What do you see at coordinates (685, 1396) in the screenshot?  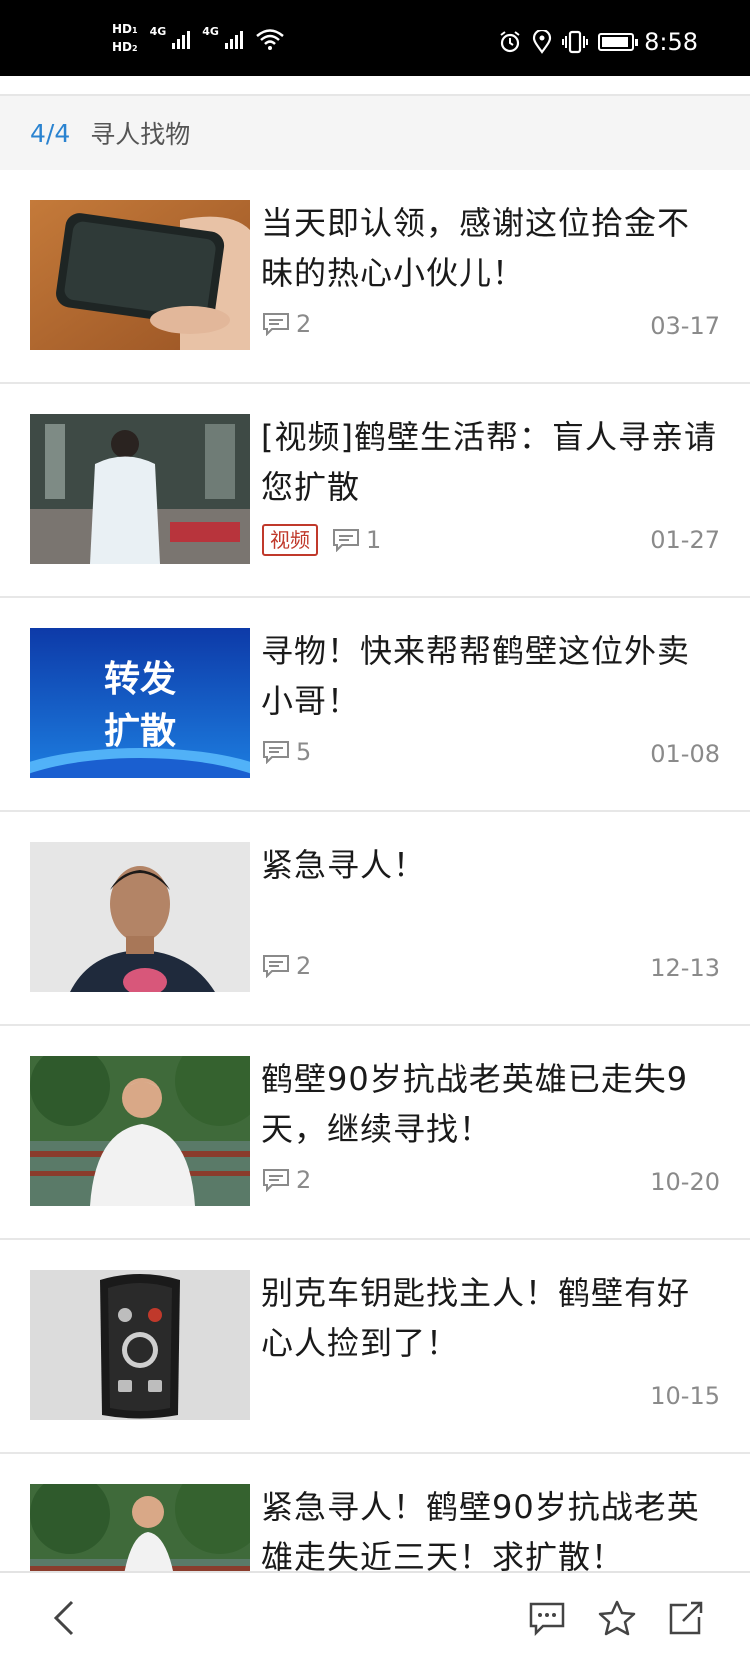 I see `news-date: 10-15` at bounding box center [685, 1396].